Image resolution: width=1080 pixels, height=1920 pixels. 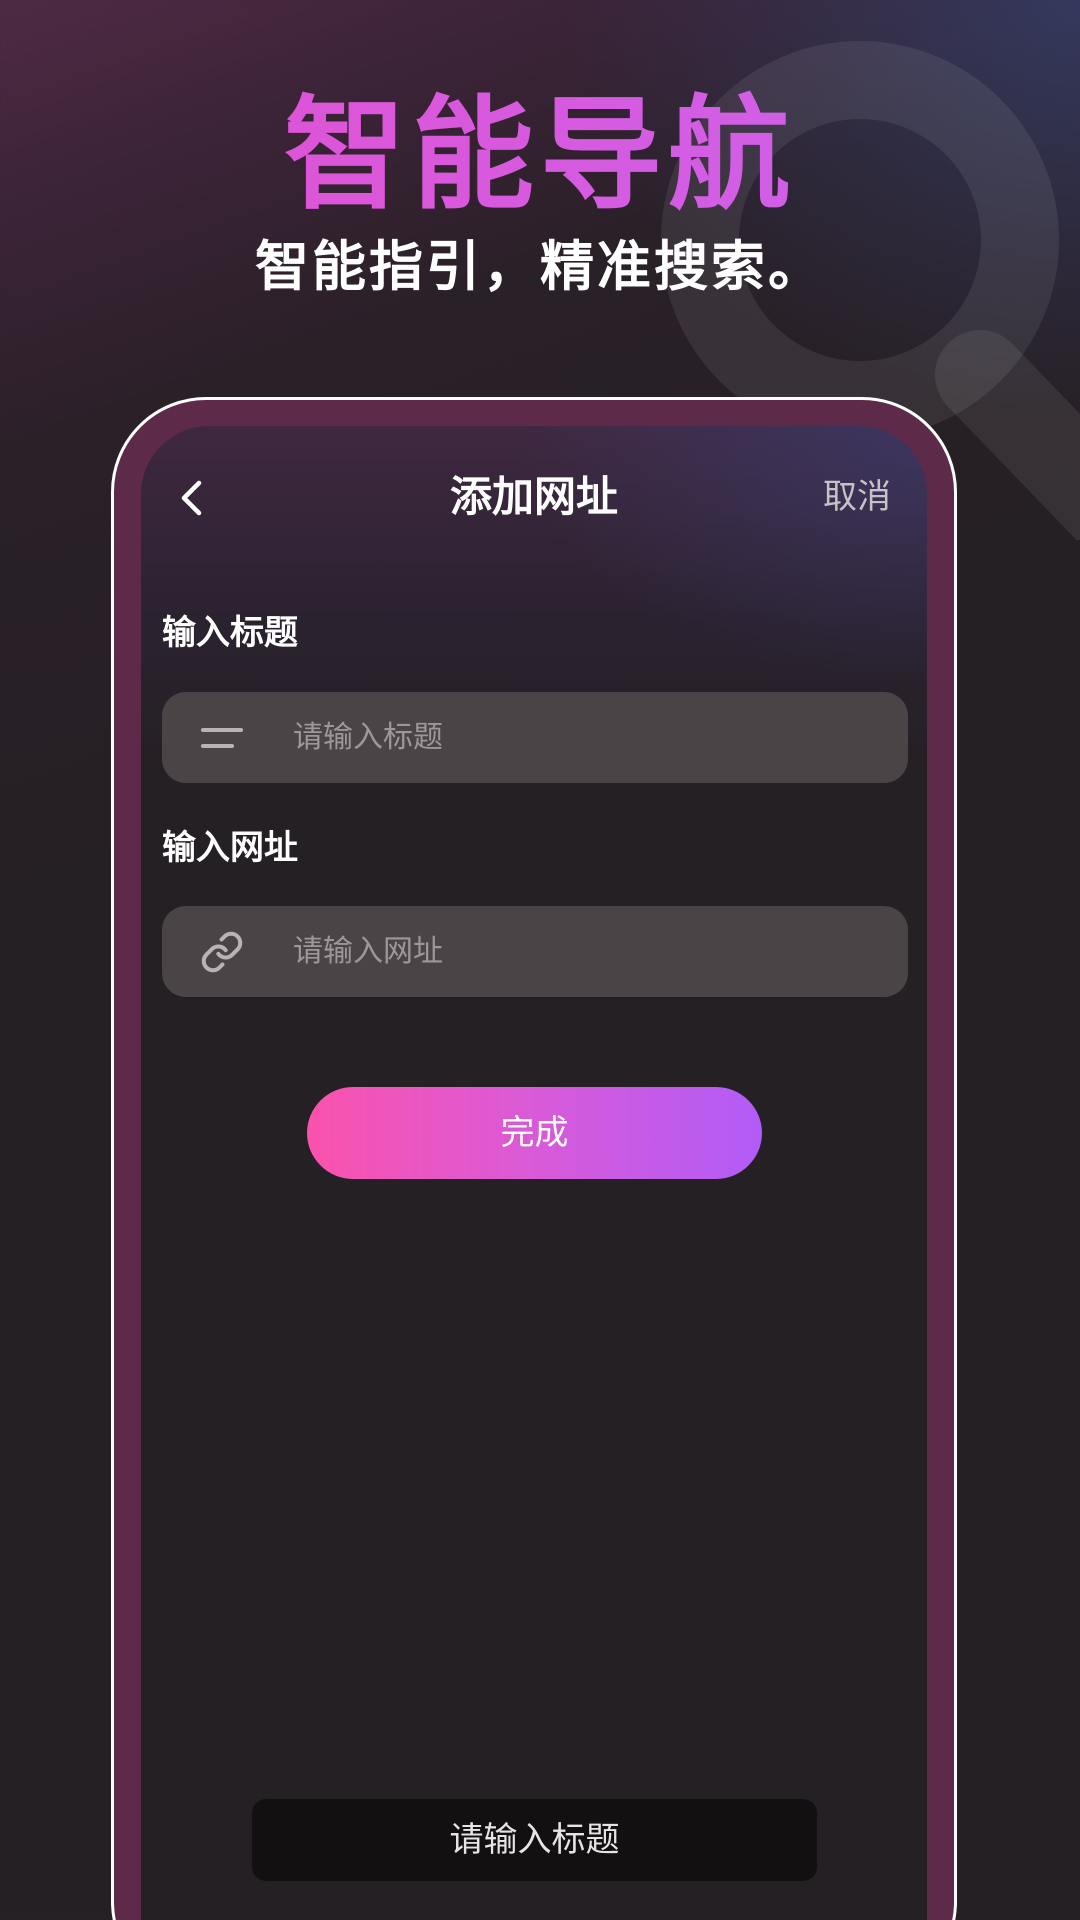 What do you see at coordinates (540, 266) in the screenshot?
I see `promo-subline: 智能指引，精准搜索。` at bounding box center [540, 266].